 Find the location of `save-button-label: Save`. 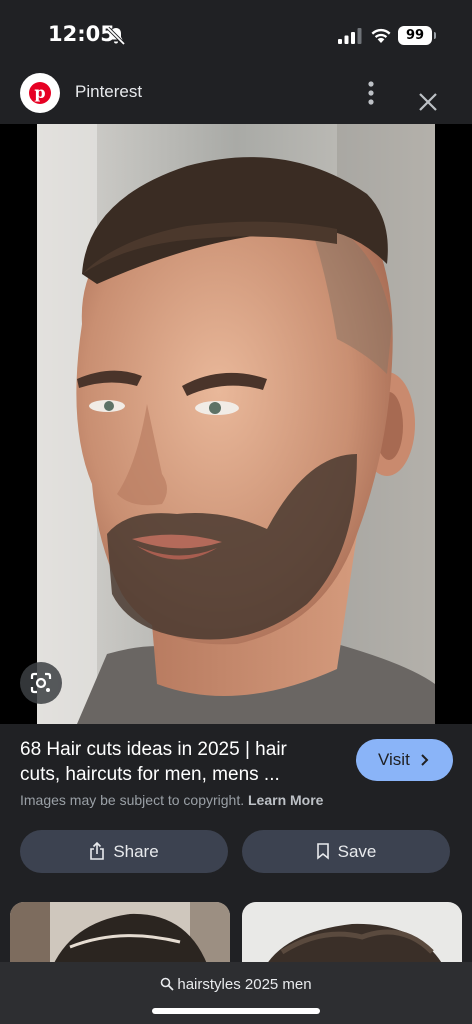

save-button-label: Save is located at coordinates (357, 851).